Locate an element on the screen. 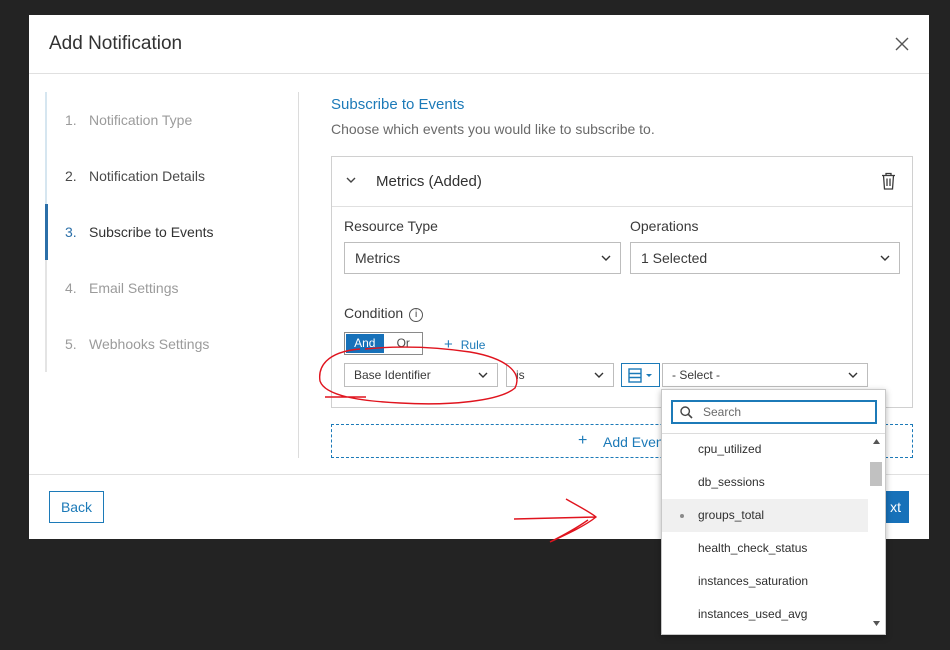 This screenshot has height=650, width=950. resource-type-select: Metrics is located at coordinates (482, 258).